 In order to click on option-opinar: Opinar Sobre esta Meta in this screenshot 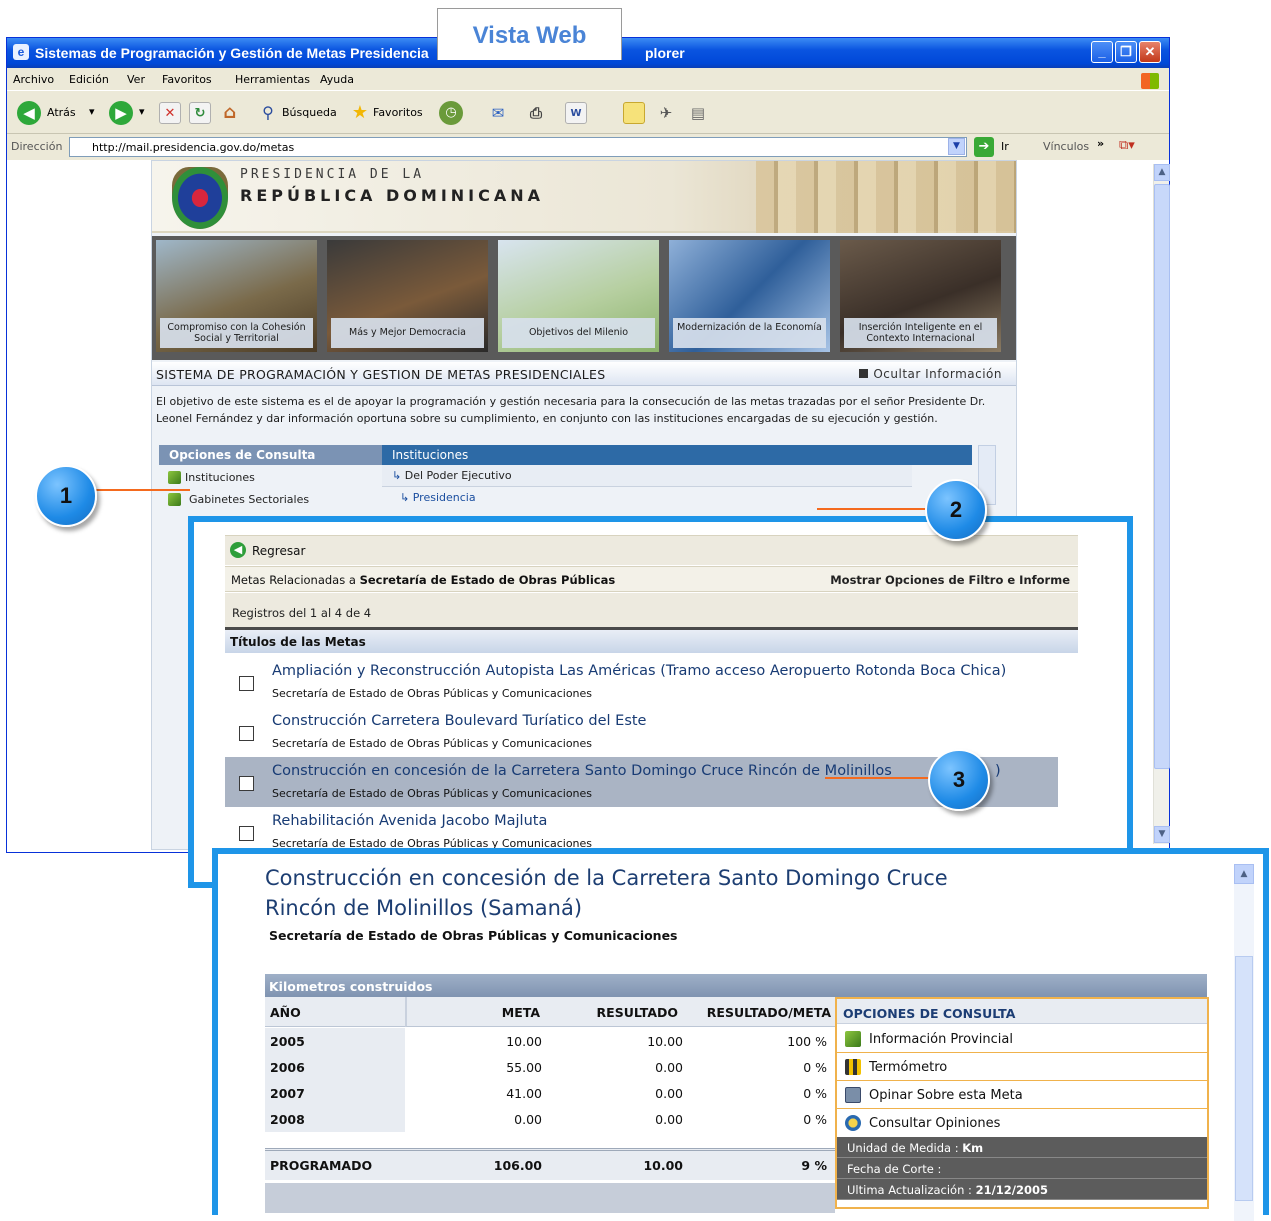, I will do `click(1022, 1095)`.